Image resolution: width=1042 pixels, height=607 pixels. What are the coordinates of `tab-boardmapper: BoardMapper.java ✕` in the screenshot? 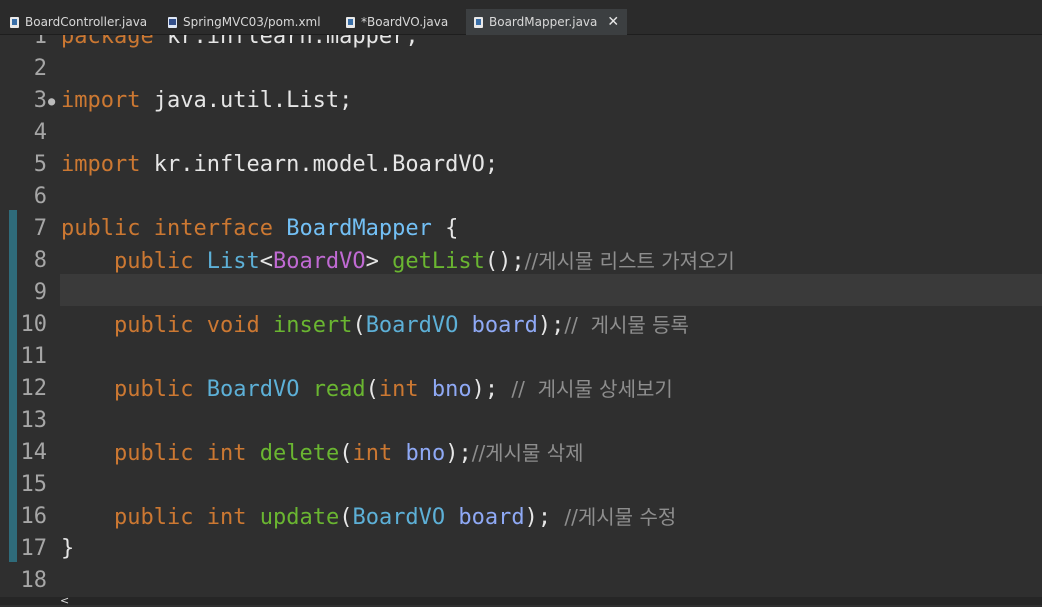 It's located at (547, 22).